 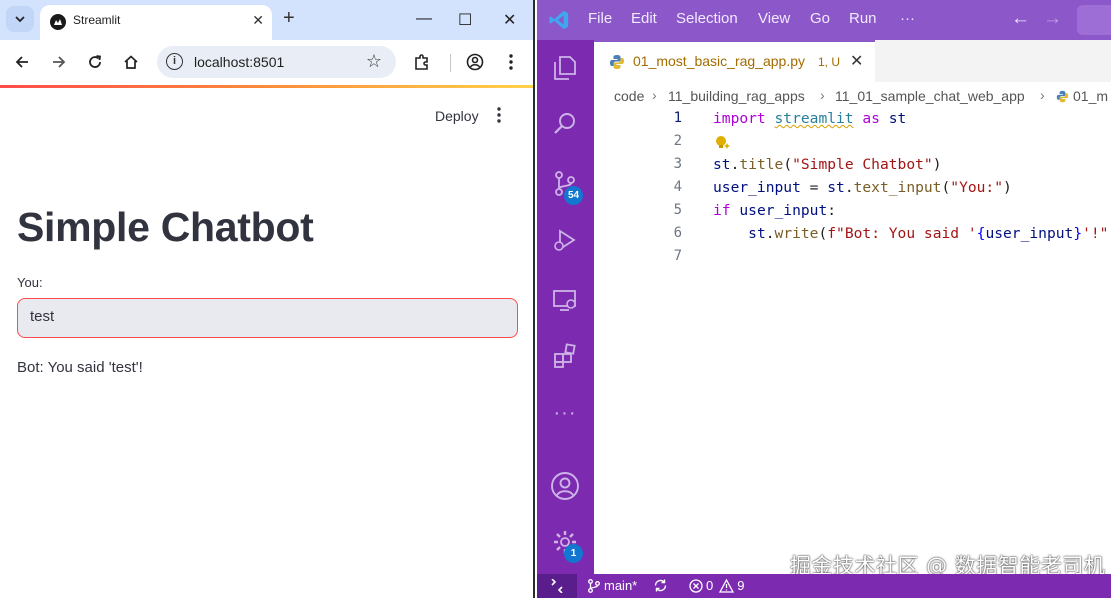 What do you see at coordinates (594, 585) in the screenshot?
I see `git-branch-icon` at bounding box center [594, 585].